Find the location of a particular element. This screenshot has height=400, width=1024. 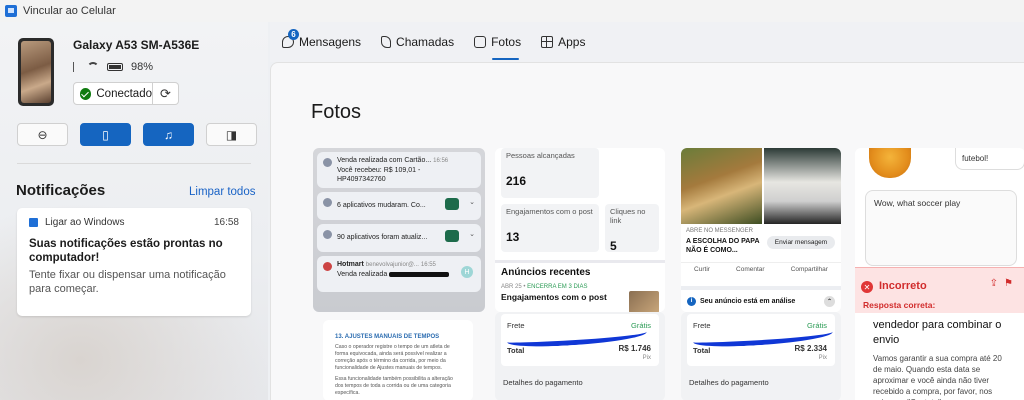

hotmart-icon is located at coordinates (327, 266).